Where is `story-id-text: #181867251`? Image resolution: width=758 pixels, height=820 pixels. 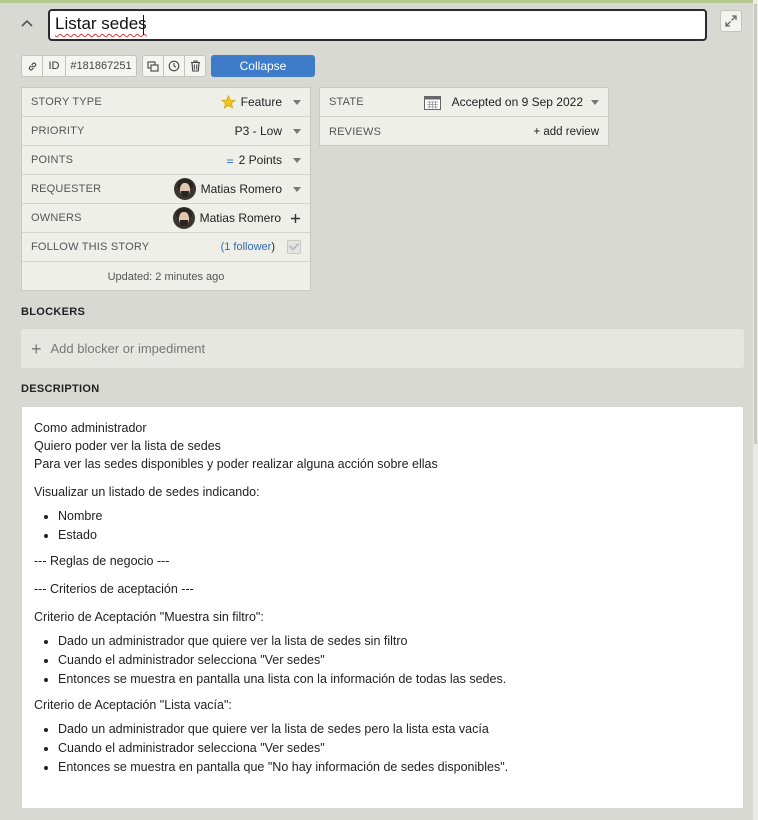
story-id-text: #181867251 is located at coordinates (101, 66).